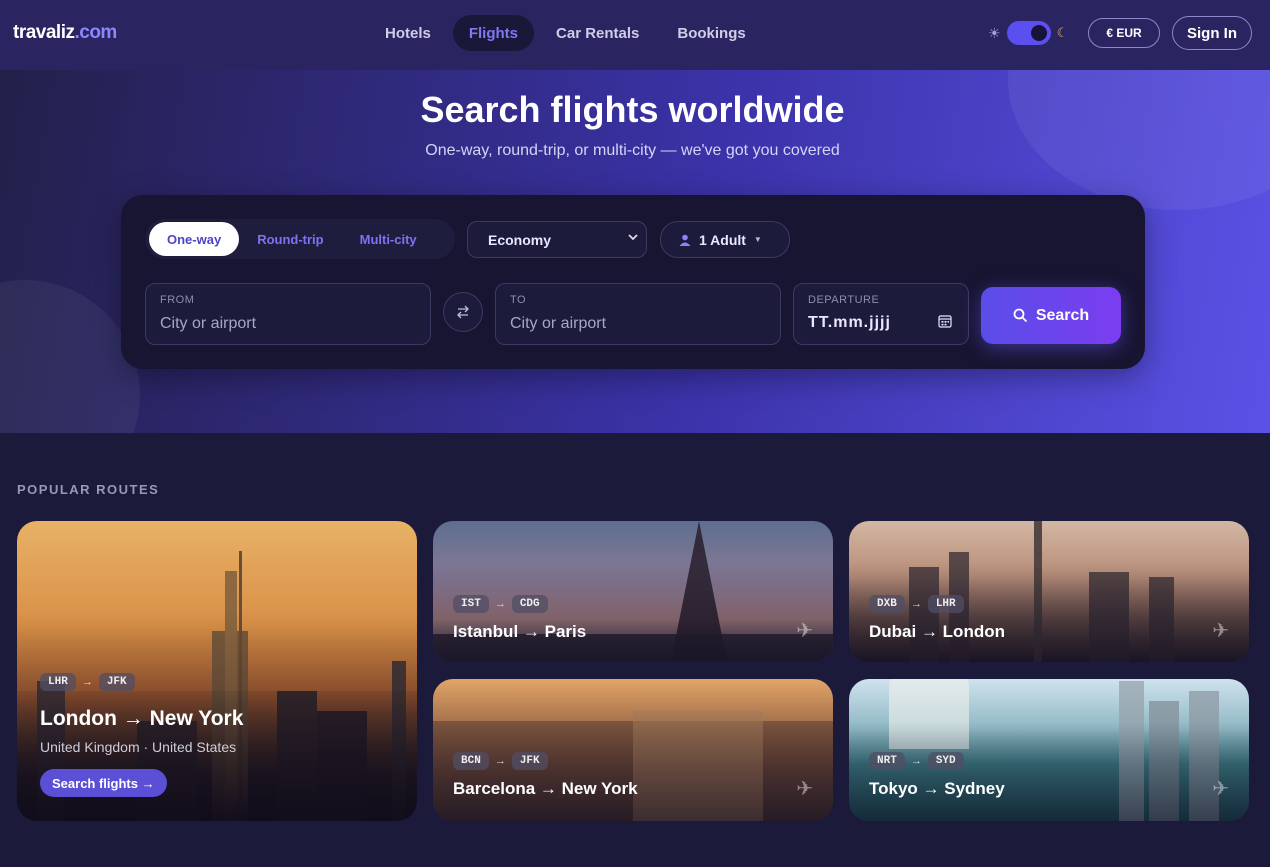  I want to click on toggle-knob, so click(1038, 33).